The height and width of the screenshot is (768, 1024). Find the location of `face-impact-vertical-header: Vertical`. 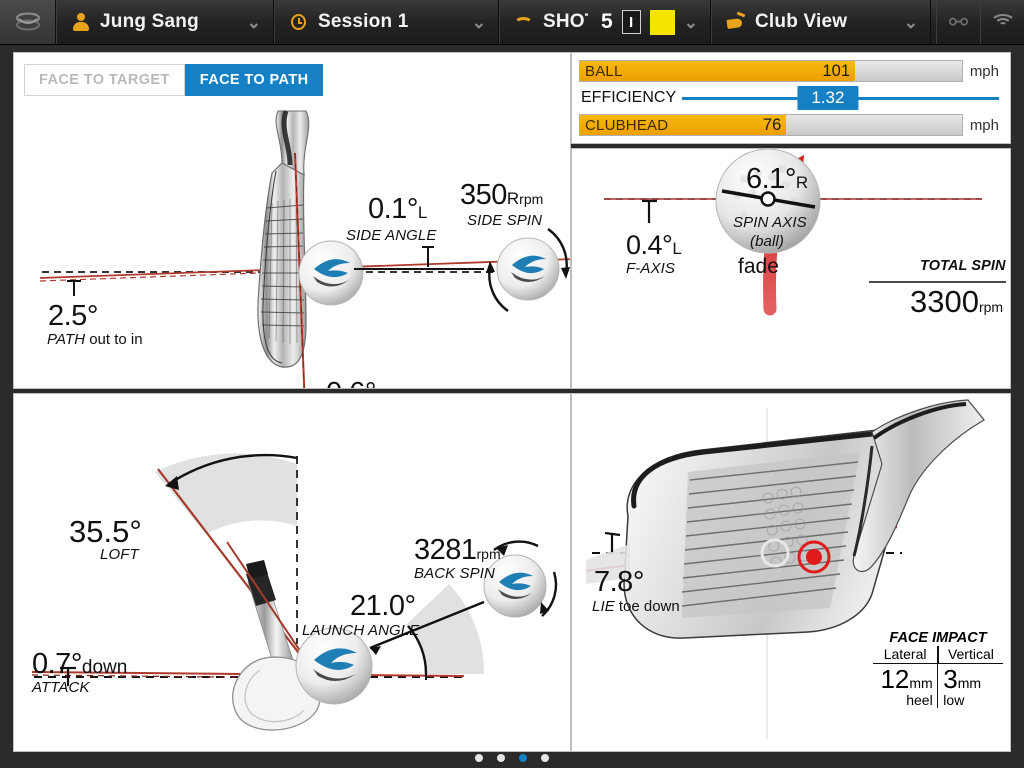

face-impact-vertical-header: Vertical is located at coordinates (970, 654).